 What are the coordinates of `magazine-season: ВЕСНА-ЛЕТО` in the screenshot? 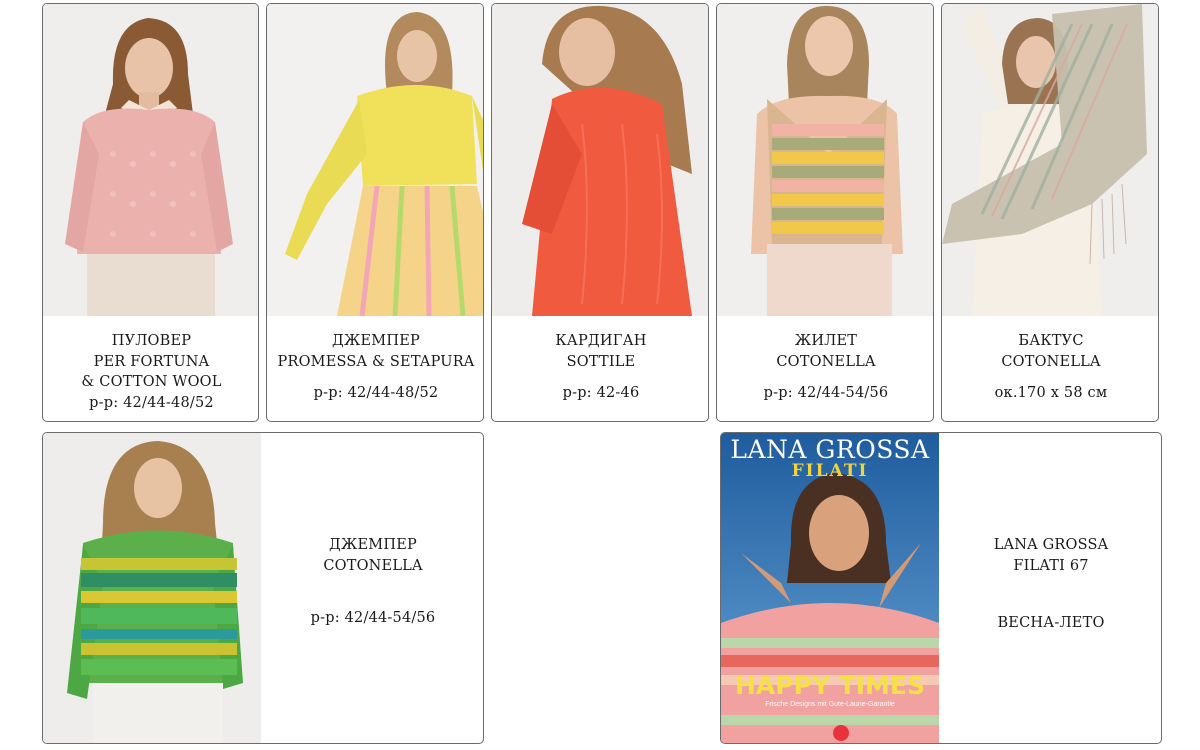 It's located at (1051, 623).